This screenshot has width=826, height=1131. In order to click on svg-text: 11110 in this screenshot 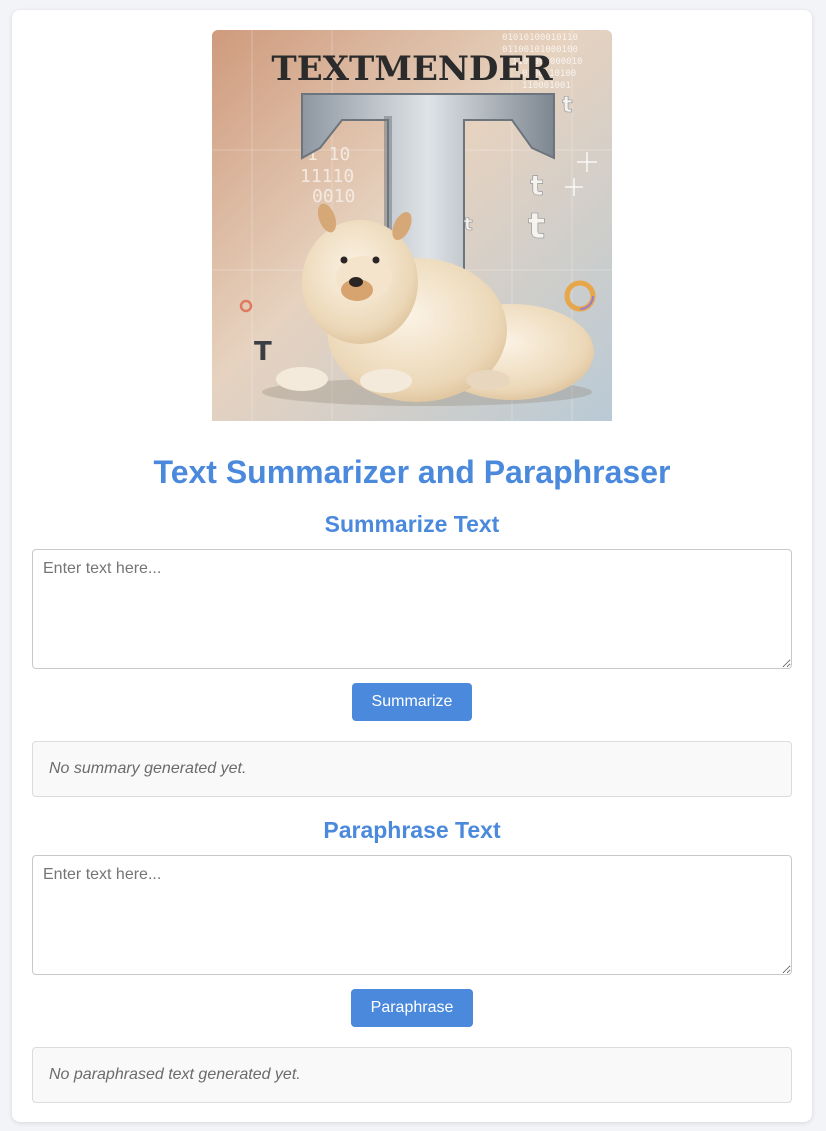, I will do `click(327, 176)`.